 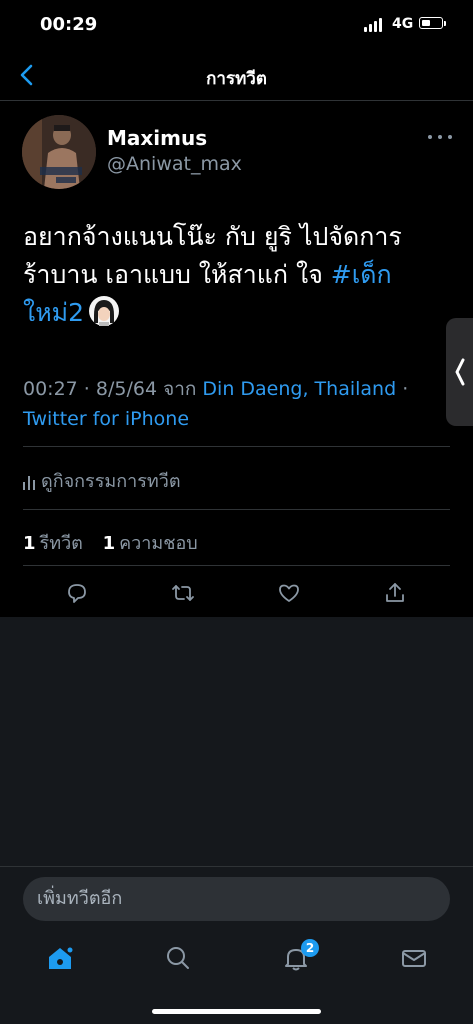 What do you see at coordinates (59, 152) in the screenshot?
I see `author-avatar` at bounding box center [59, 152].